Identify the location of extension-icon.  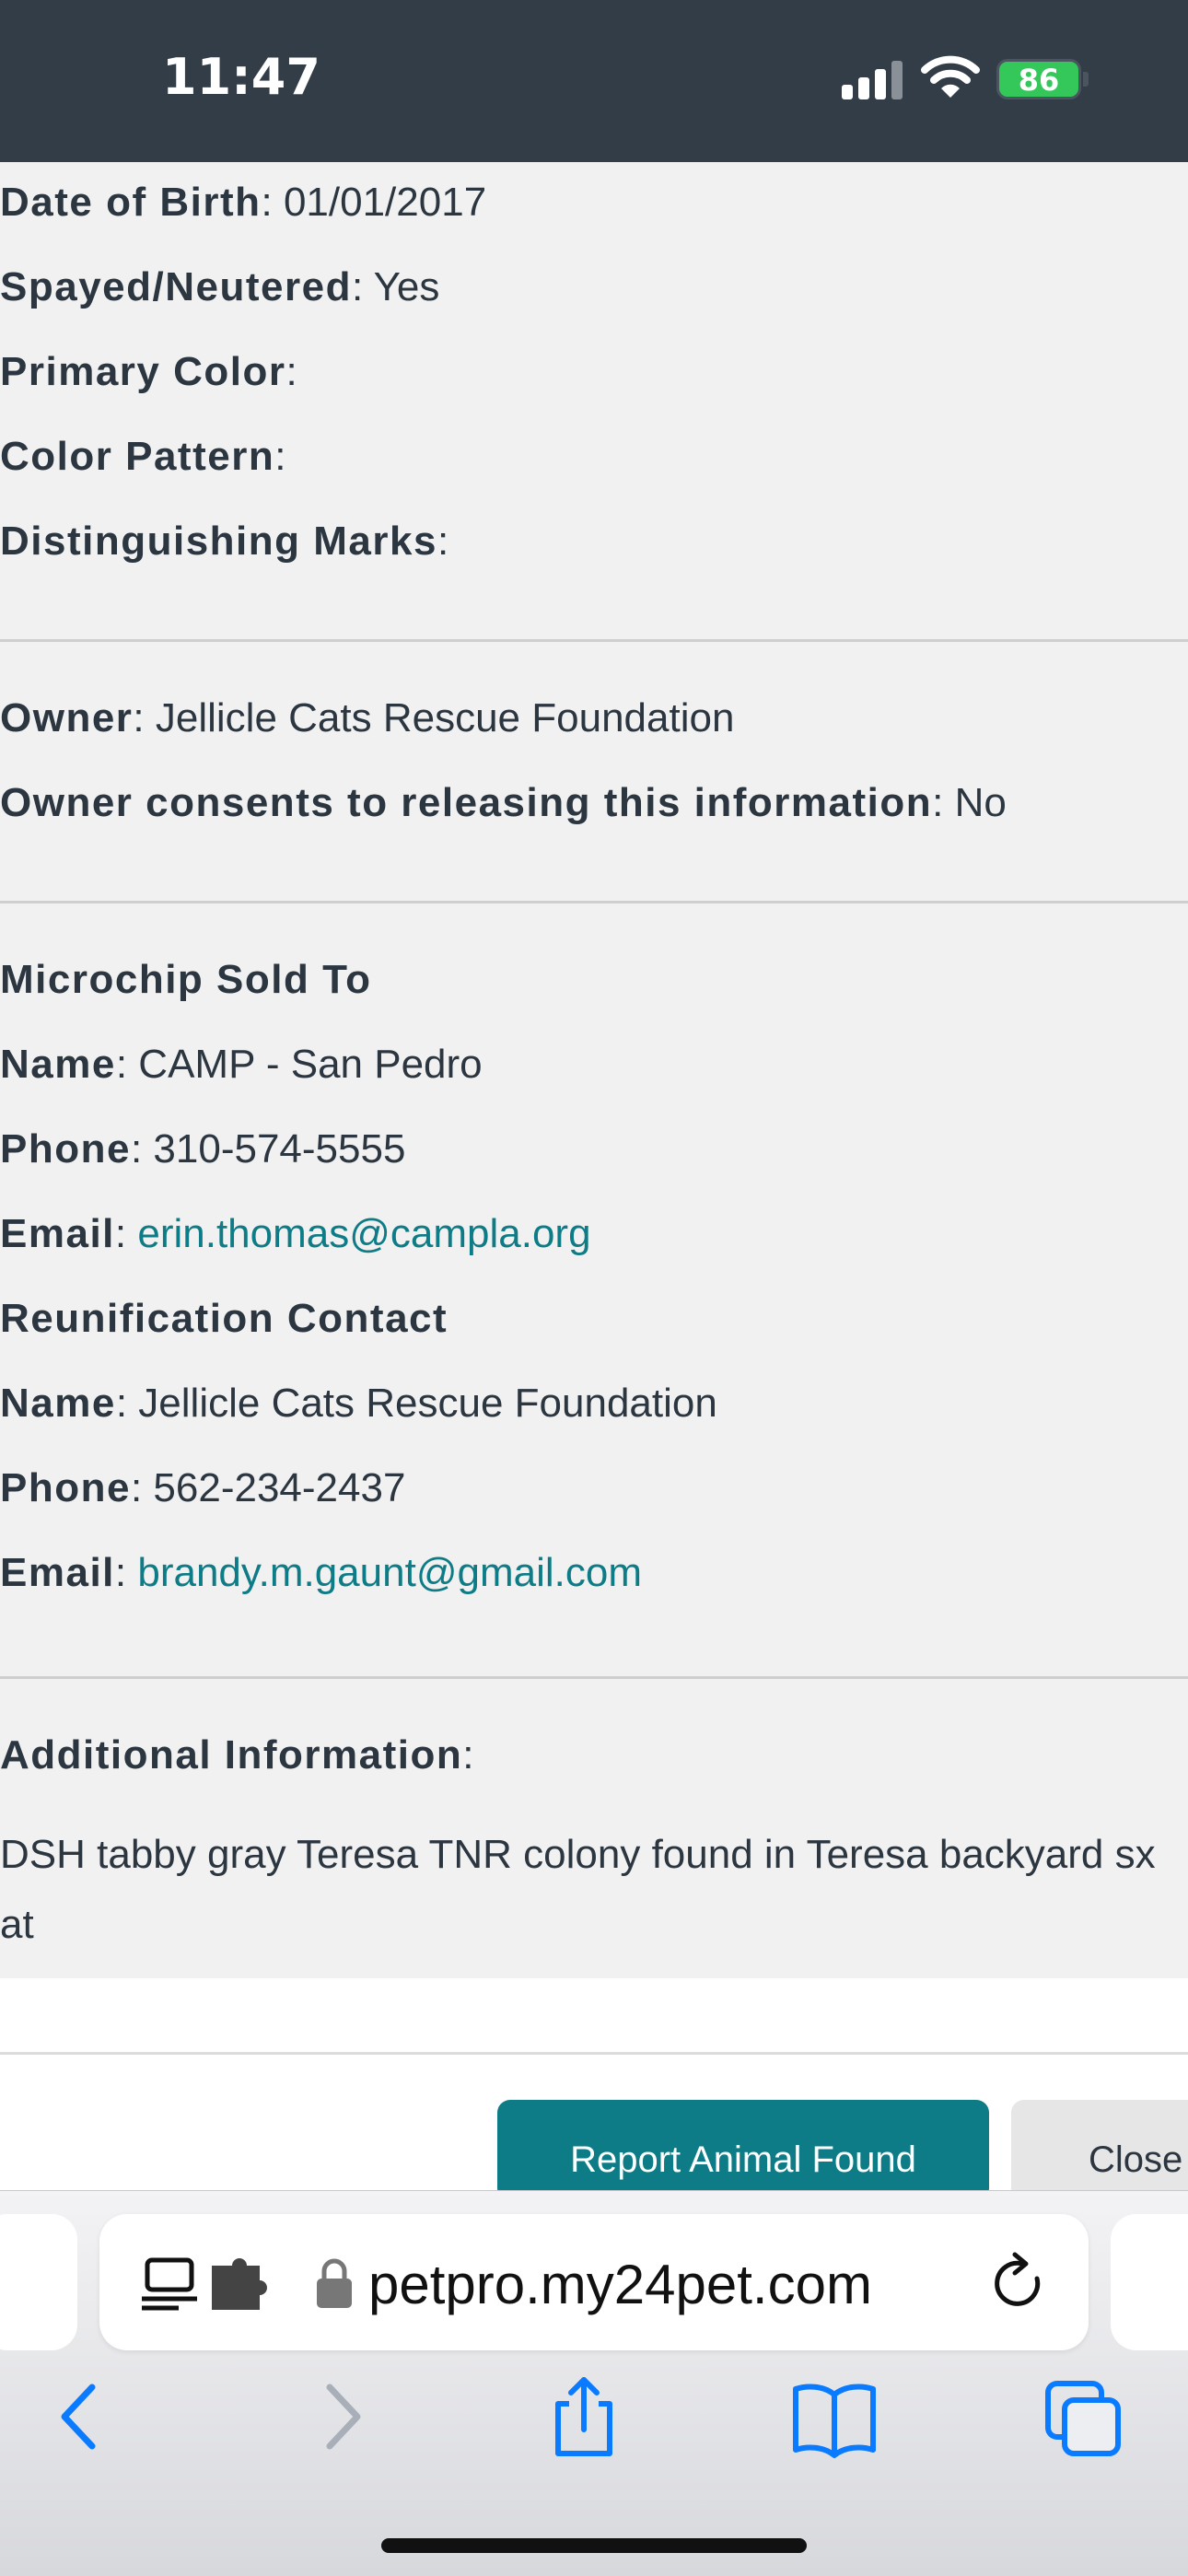
(239, 2284).